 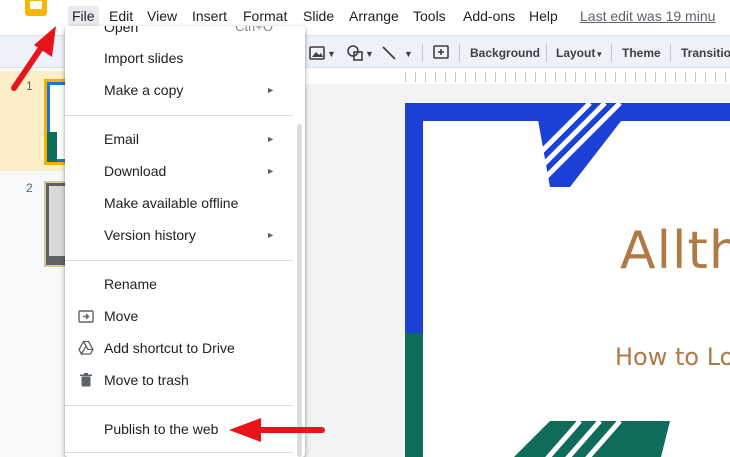 I want to click on menu-item-label: Move, so click(x=121, y=316).